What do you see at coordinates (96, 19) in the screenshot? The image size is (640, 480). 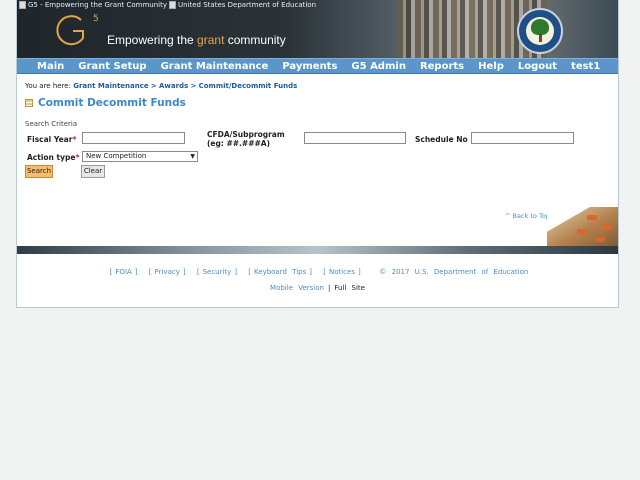 I see `g5-logo-sup: 5` at bounding box center [96, 19].